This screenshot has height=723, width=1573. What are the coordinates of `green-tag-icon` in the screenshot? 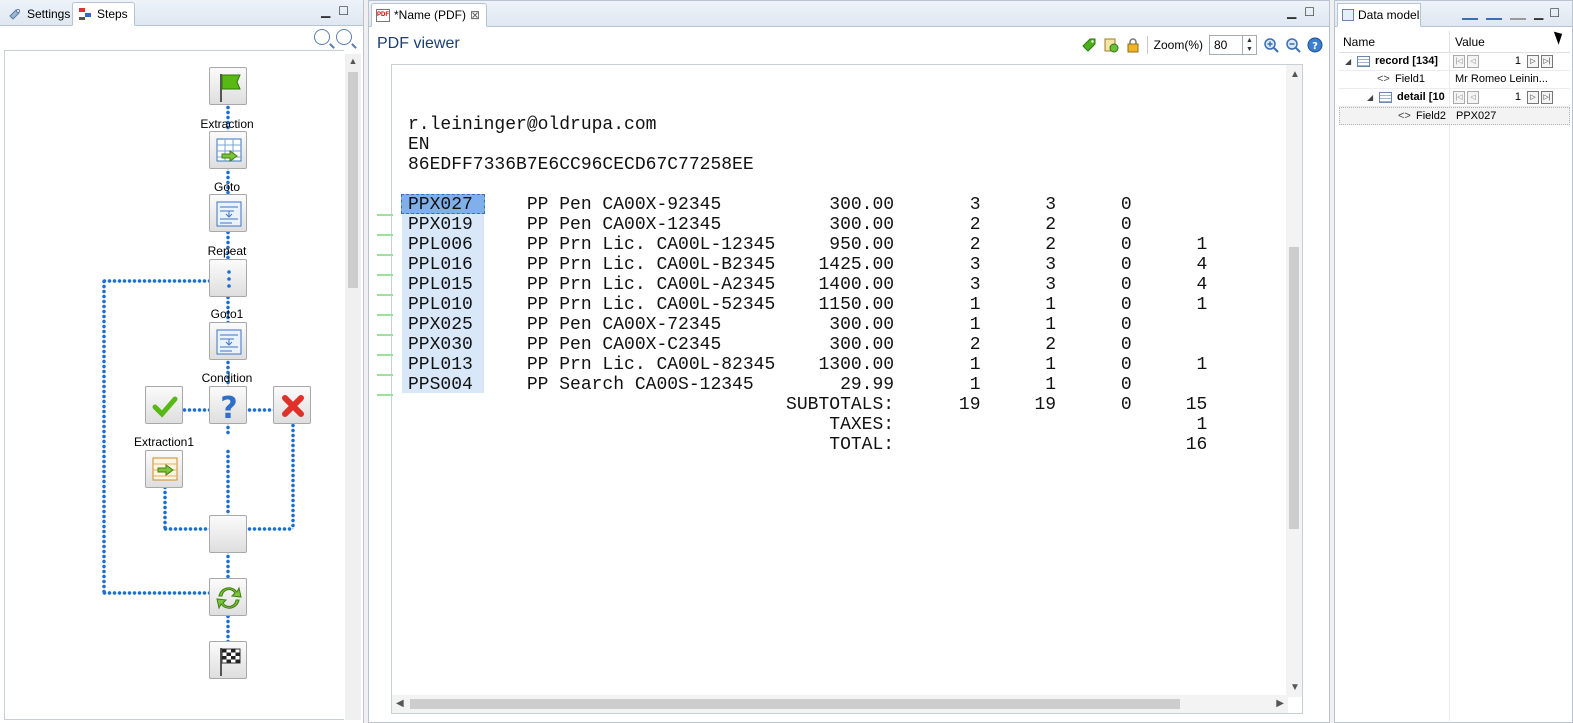 It's located at (1089, 45).